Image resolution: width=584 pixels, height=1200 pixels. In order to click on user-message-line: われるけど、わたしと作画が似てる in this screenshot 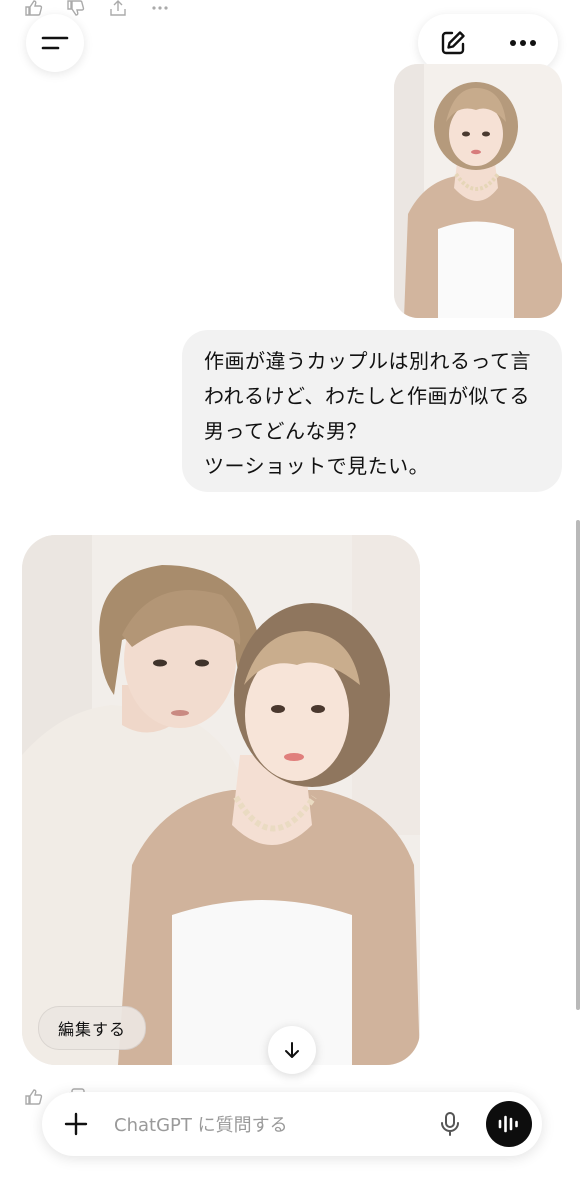, I will do `click(367, 396)`.